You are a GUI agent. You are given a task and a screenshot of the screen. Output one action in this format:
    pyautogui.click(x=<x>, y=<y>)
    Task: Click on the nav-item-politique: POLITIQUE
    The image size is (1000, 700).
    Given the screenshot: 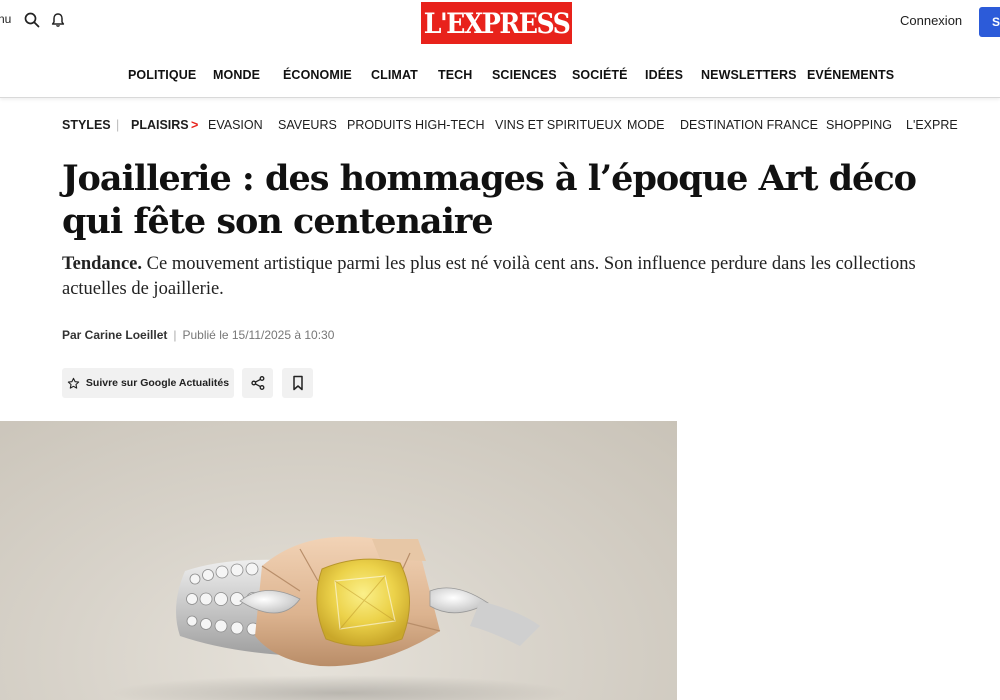 What is the action you would take?
    pyautogui.click(x=162, y=75)
    